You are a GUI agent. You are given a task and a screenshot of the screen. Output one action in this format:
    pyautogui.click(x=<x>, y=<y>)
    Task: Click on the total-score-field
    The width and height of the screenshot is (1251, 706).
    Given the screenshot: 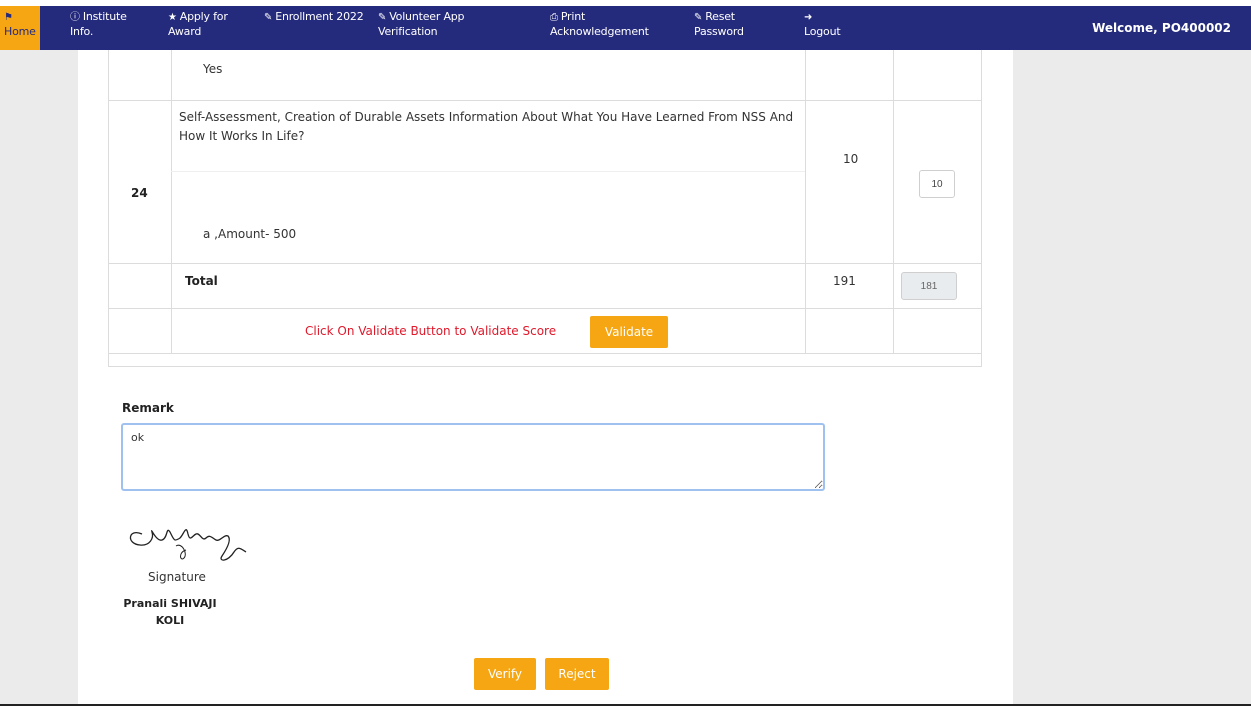 What is the action you would take?
    pyautogui.click(x=929, y=286)
    